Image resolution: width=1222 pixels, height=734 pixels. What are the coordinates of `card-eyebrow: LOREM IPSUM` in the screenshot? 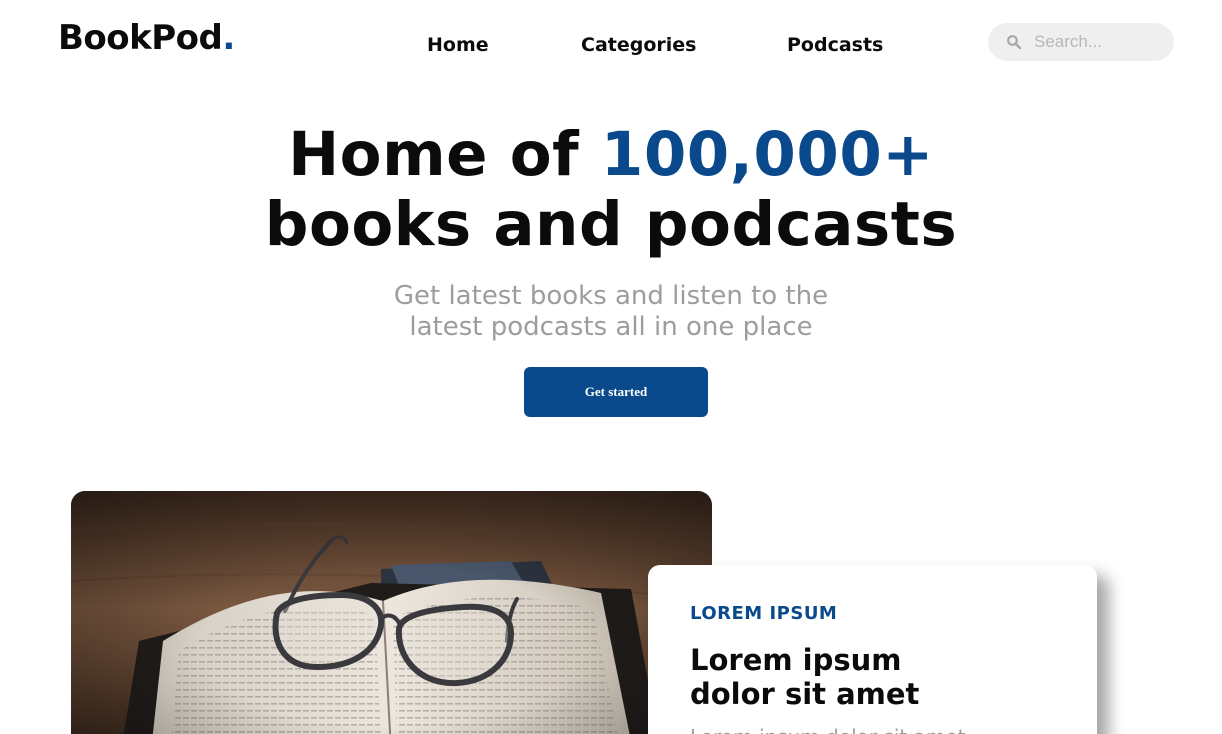 It's located at (764, 613).